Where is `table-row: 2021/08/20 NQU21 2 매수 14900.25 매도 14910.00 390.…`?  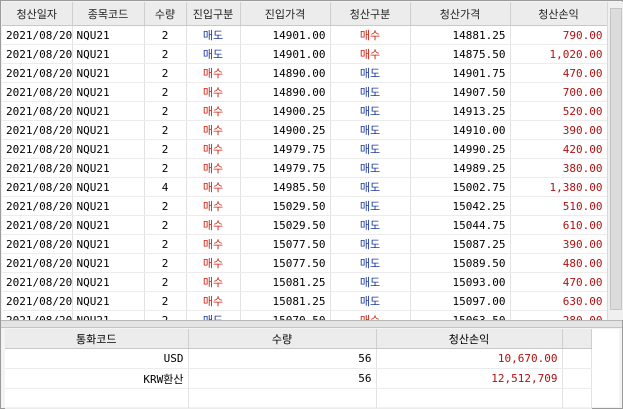
table-row: 2021/08/20 NQU21 2 매수 14900.25 매도 14910.00 390.… is located at coordinates (304, 130).